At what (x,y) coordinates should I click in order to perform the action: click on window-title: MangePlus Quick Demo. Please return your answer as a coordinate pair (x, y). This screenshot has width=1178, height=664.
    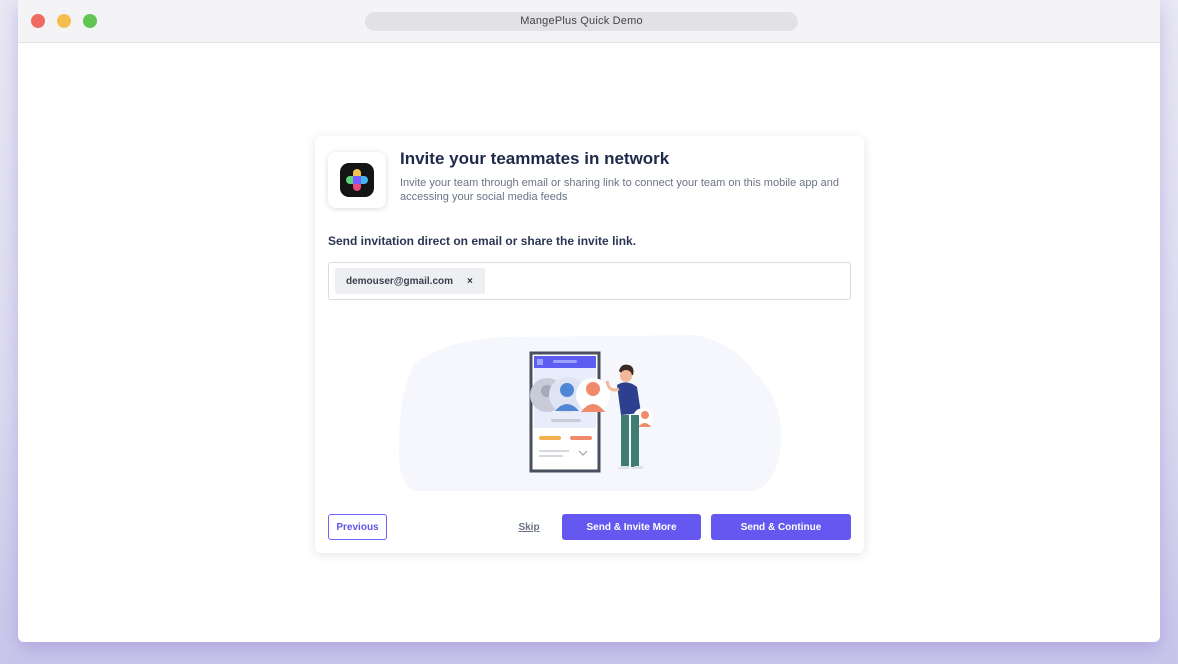
    Looking at the image, I should click on (581, 21).